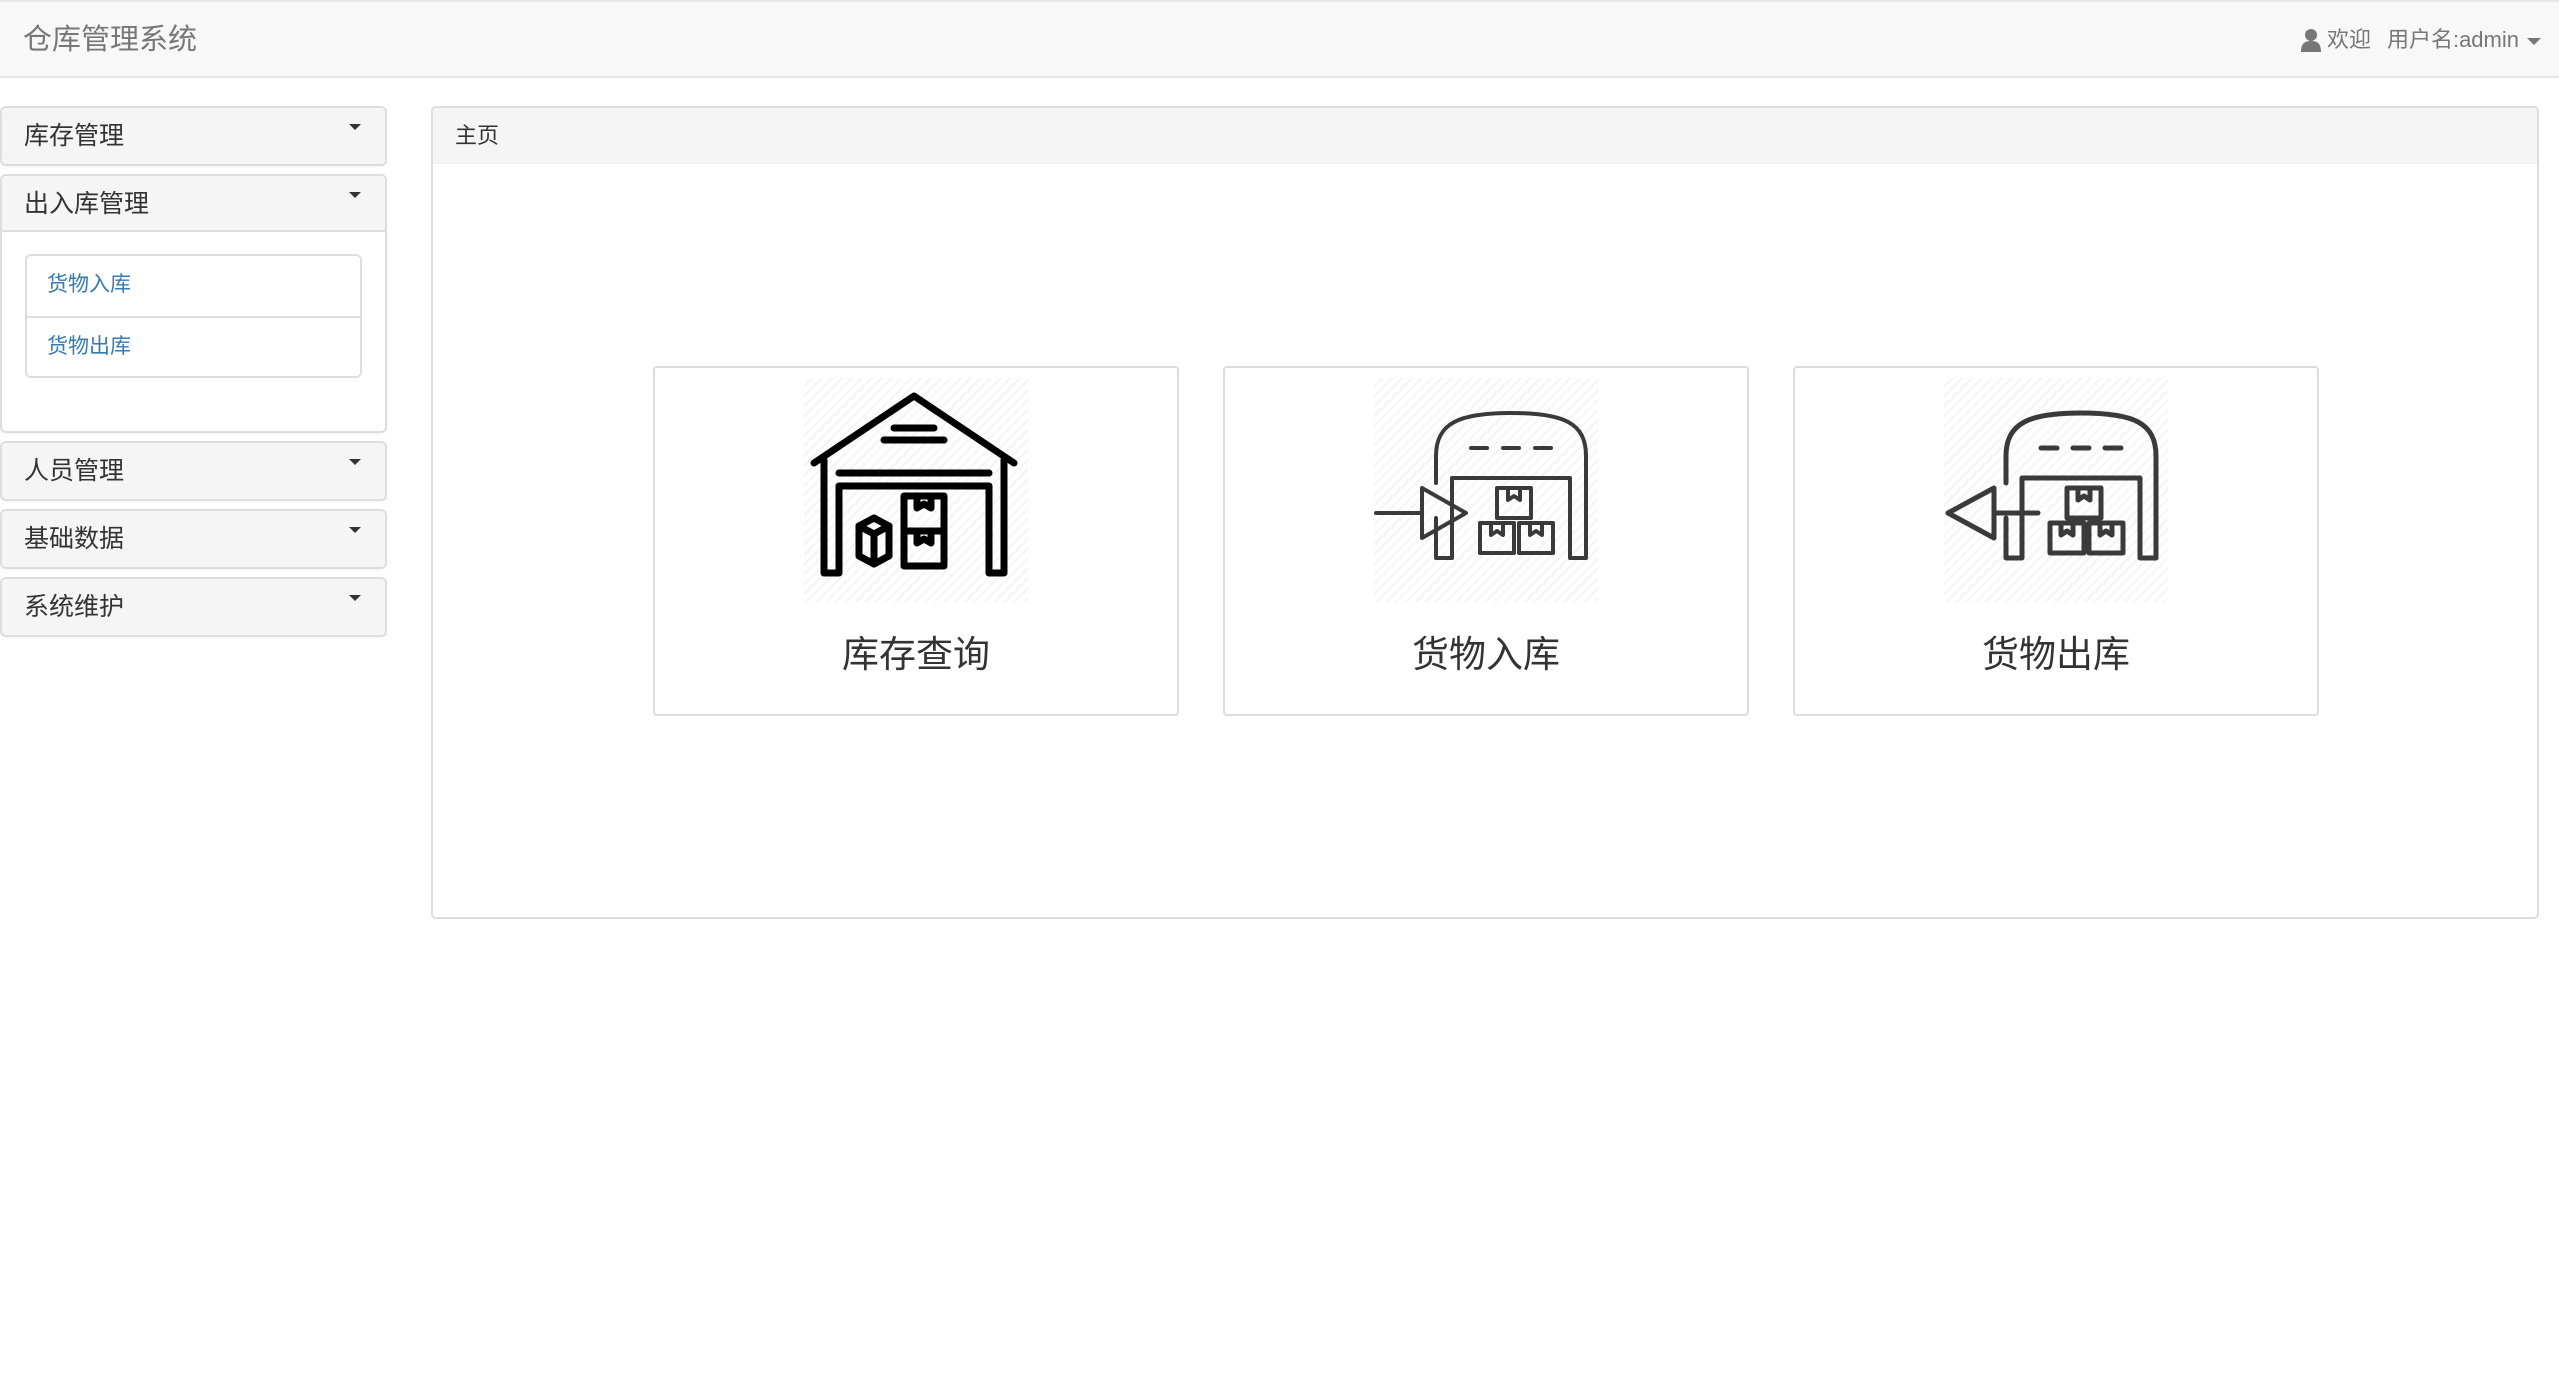 This screenshot has width=2559, height=1399. I want to click on sidebar-panel-title: 系统维护, so click(74, 607).